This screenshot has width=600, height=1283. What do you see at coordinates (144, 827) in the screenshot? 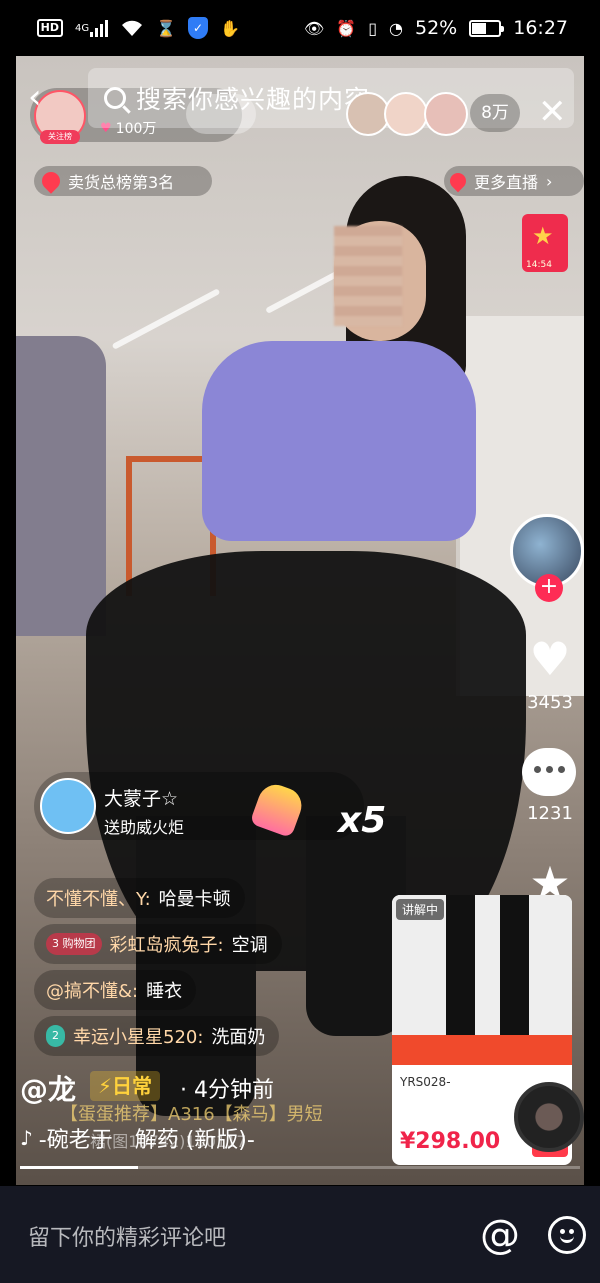
I see `gift-description: 送助威火炬` at bounding box center [144, 827].